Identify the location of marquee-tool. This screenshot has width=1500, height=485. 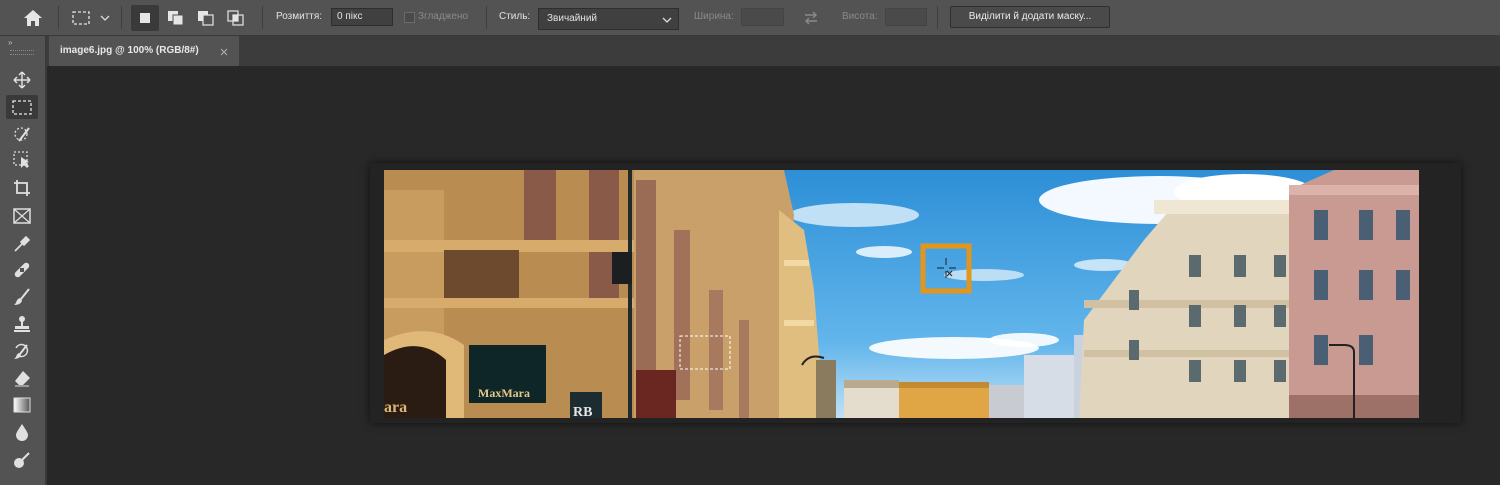
(22, 107).